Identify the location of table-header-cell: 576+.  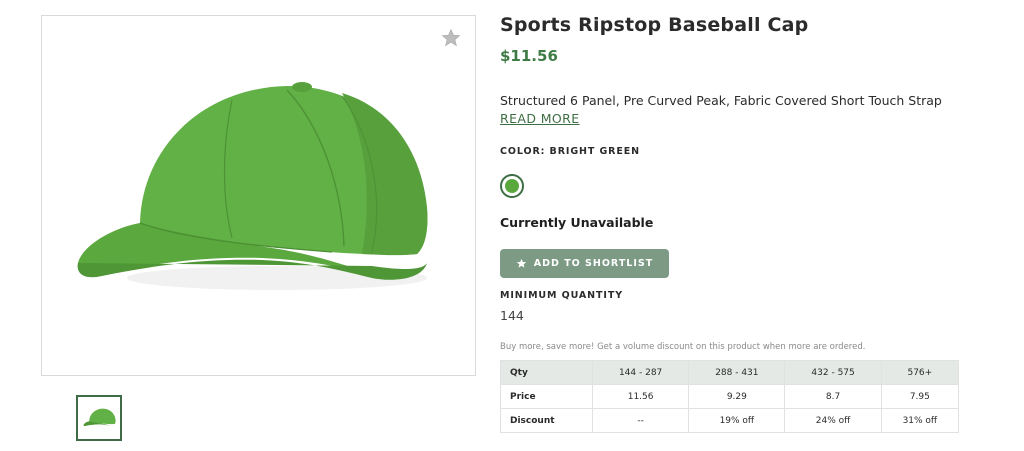
(920, 372).